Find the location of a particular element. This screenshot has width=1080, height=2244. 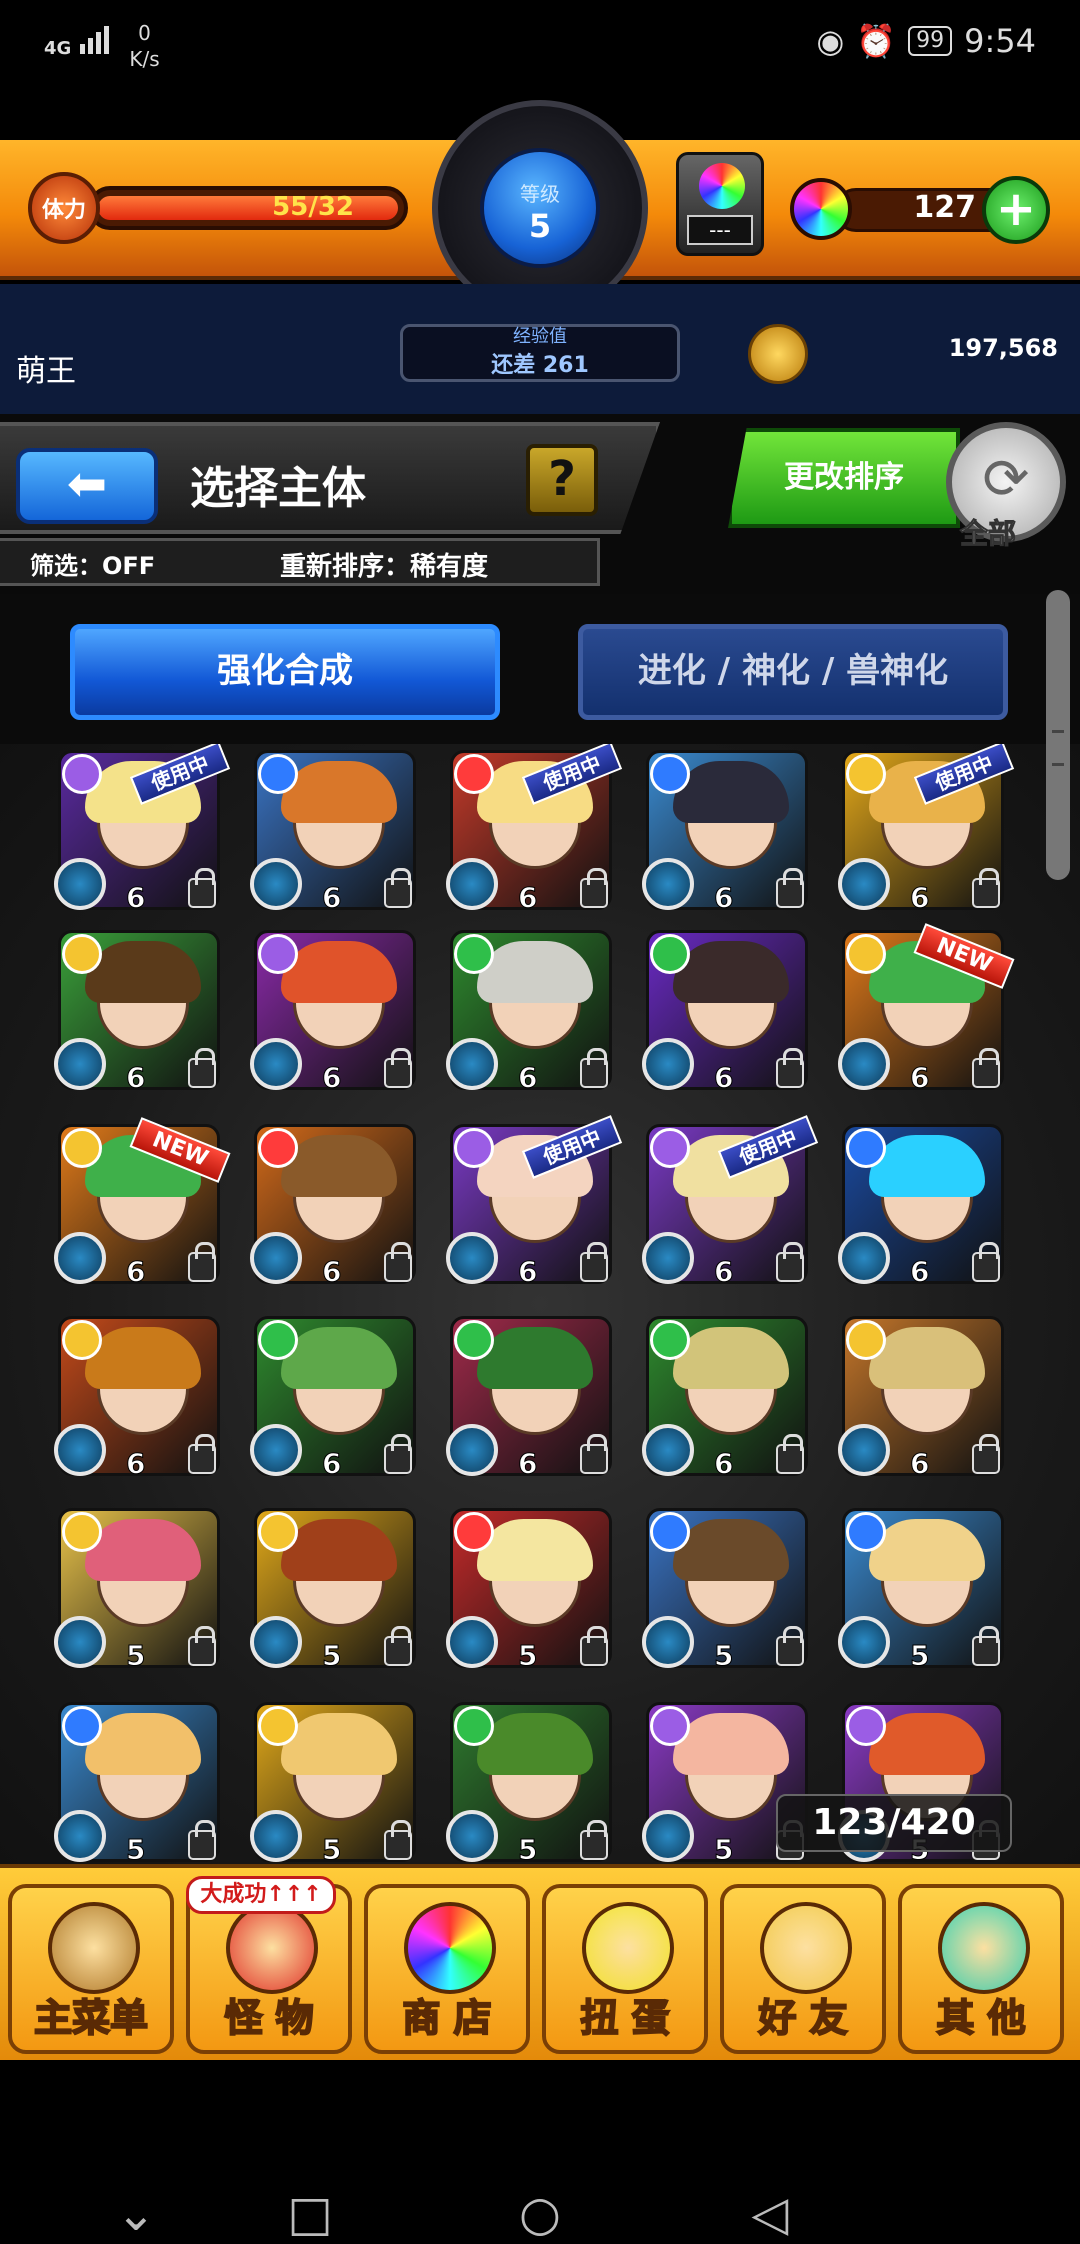

tab-evolution: 进化 / 神化 / 兽神化 is located at coordinates (793, 672).